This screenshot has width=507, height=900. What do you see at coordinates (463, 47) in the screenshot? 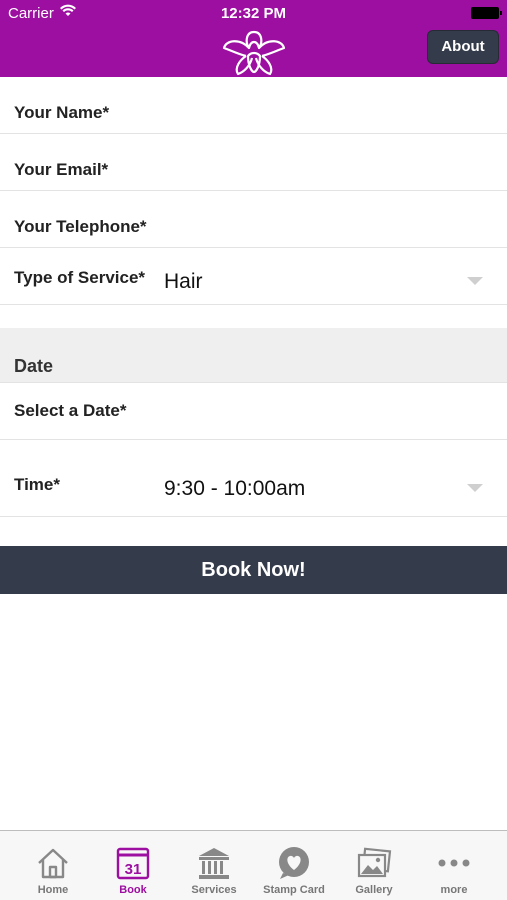
I see `about-button: About` at bounding box center [463, 47].